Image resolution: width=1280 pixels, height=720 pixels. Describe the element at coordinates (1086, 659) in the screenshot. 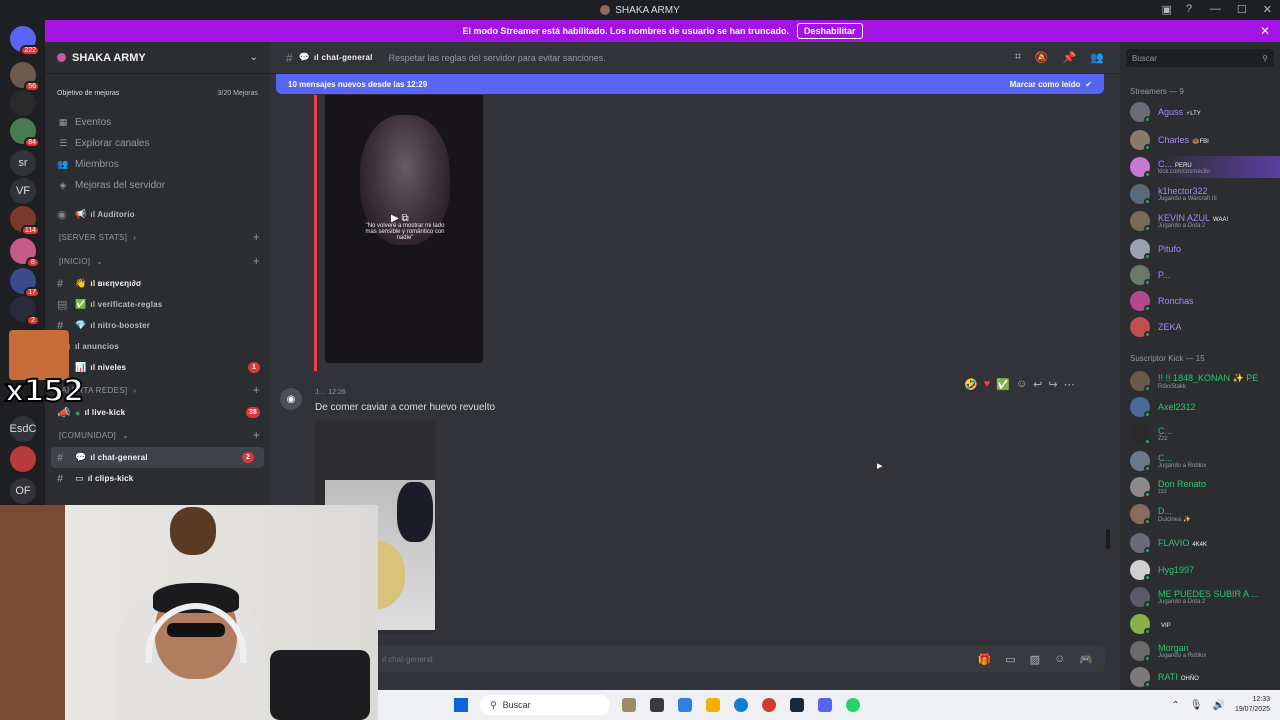

I see `game-icon: 🎮` at that location.